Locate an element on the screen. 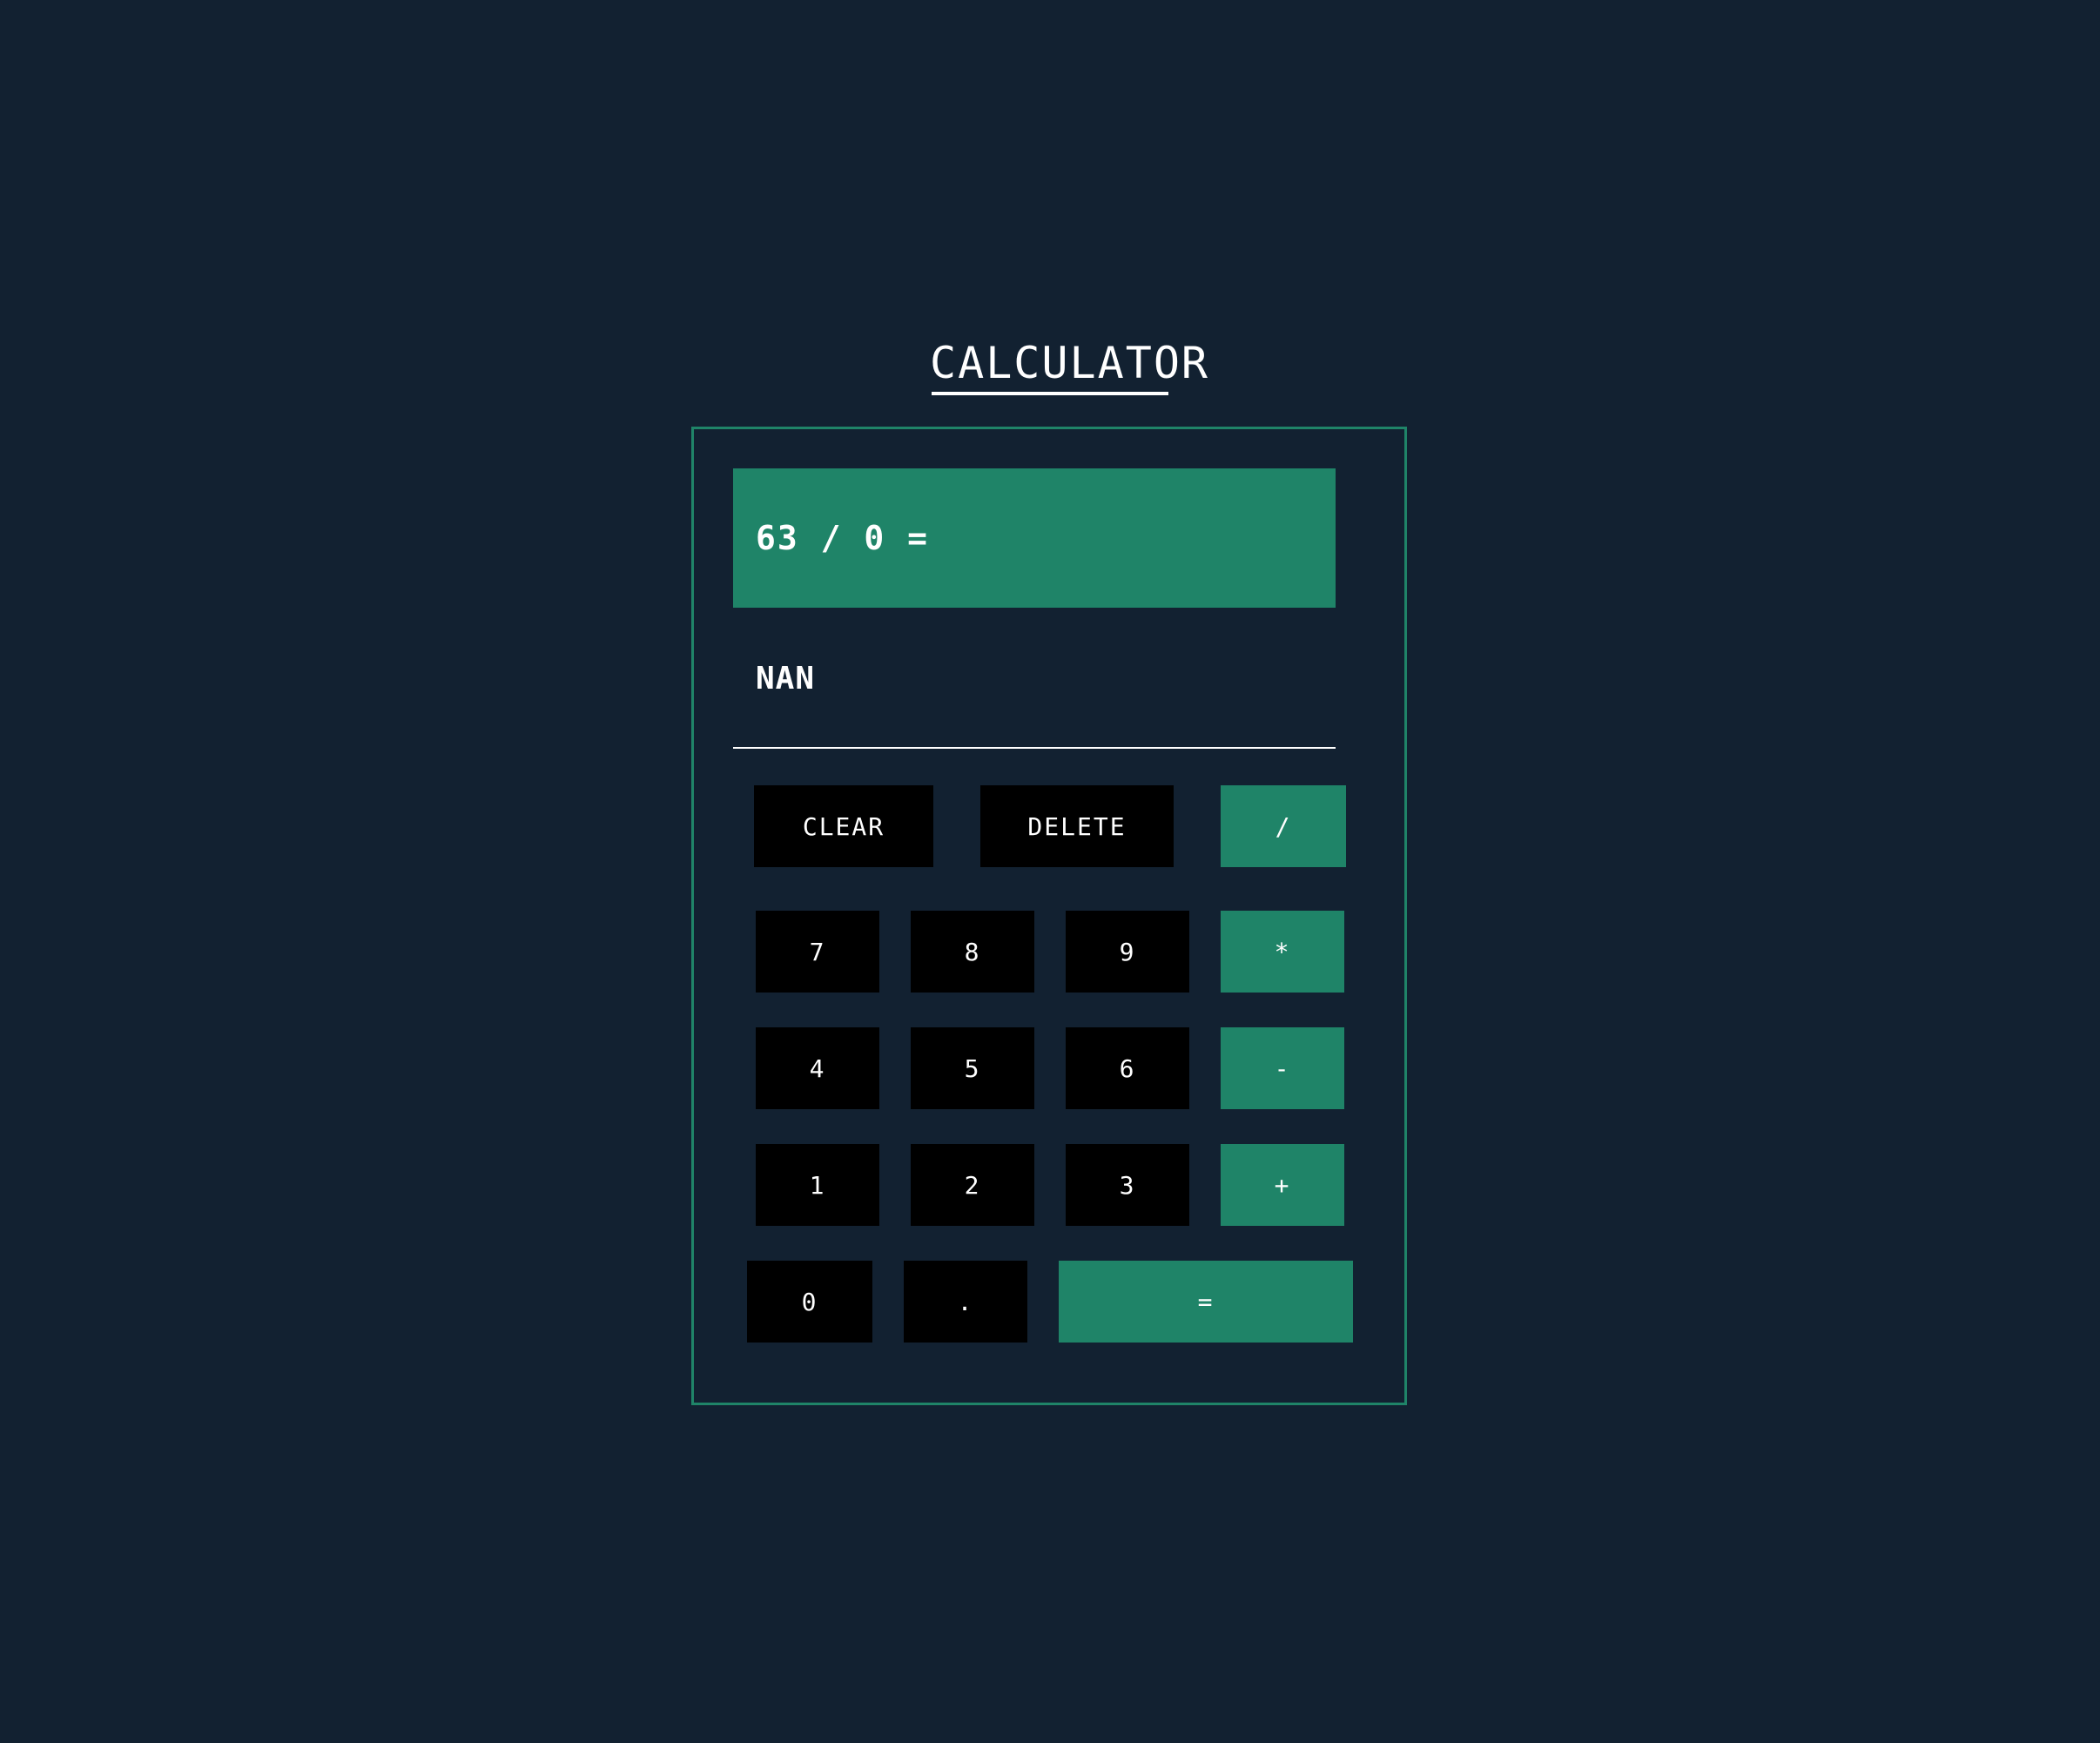 This screenshot has width=2100, height=1743. page-title: CALCULATOR is located at coordinates (1070, 363).